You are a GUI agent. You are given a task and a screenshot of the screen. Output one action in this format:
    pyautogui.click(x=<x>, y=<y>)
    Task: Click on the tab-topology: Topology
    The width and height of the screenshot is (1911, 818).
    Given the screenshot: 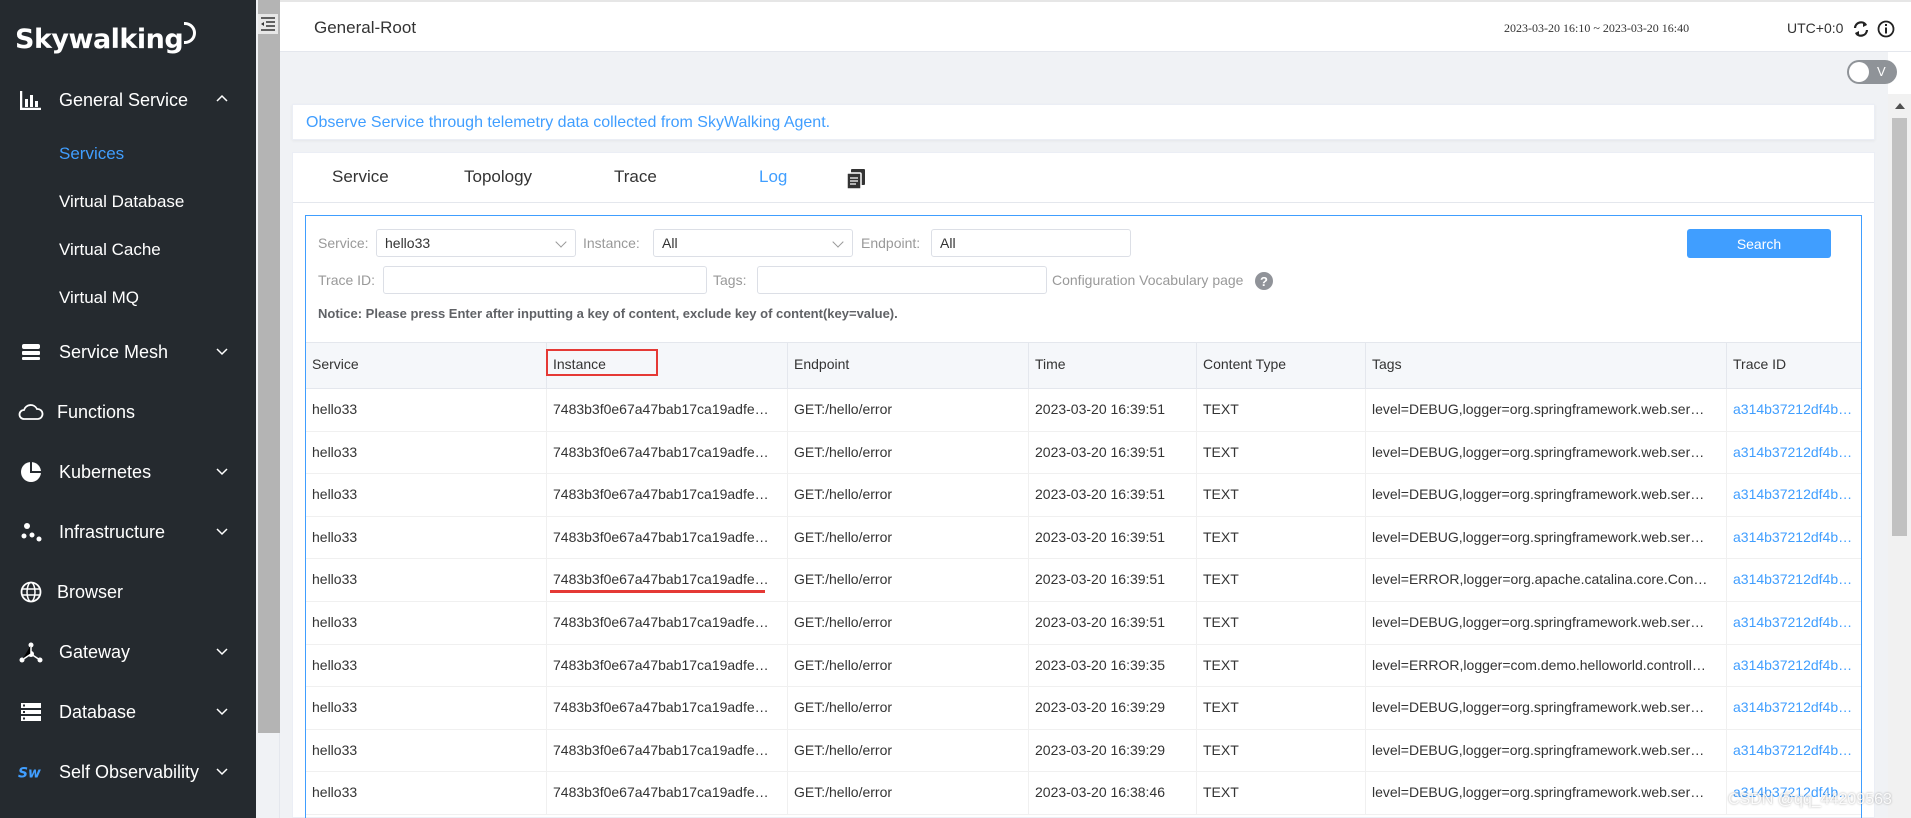 What is the action you would take?
    pyautogui.click(x=498, y=177)
    